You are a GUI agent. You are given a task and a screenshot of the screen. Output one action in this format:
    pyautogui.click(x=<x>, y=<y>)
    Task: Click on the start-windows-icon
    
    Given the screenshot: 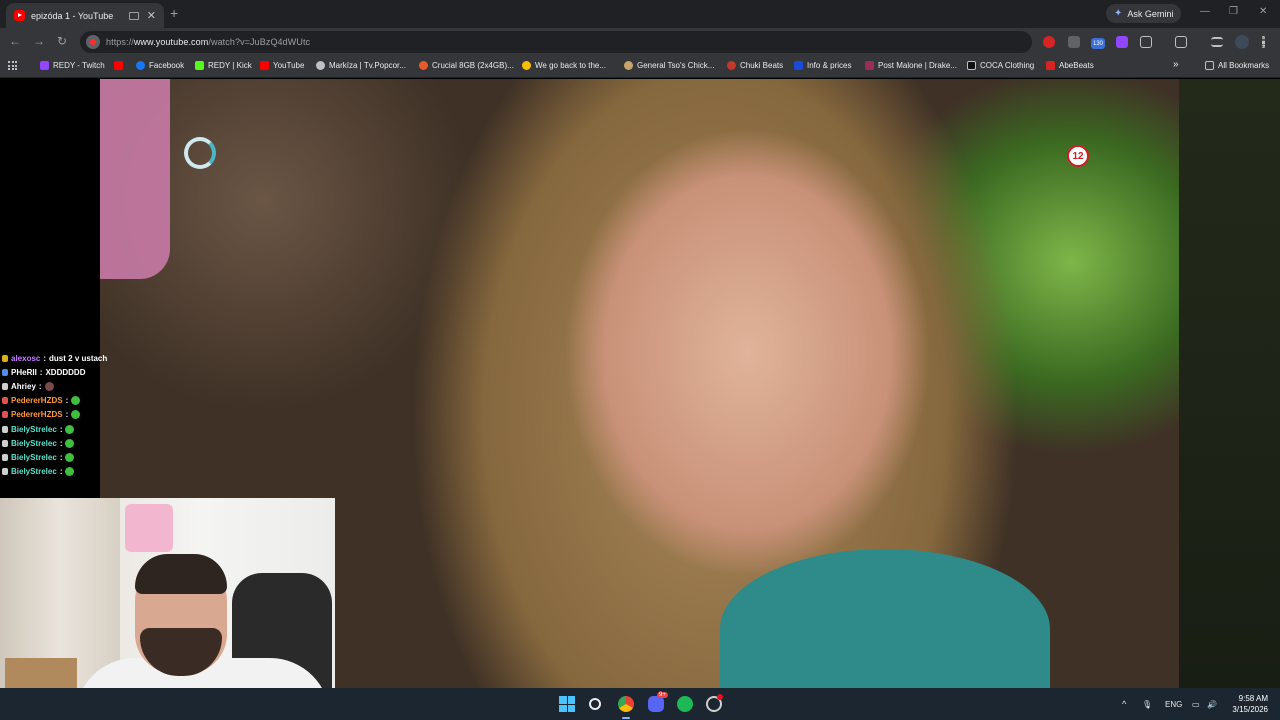 What is the action you would take?
    pyautogui.click(x=567, y=704)
    